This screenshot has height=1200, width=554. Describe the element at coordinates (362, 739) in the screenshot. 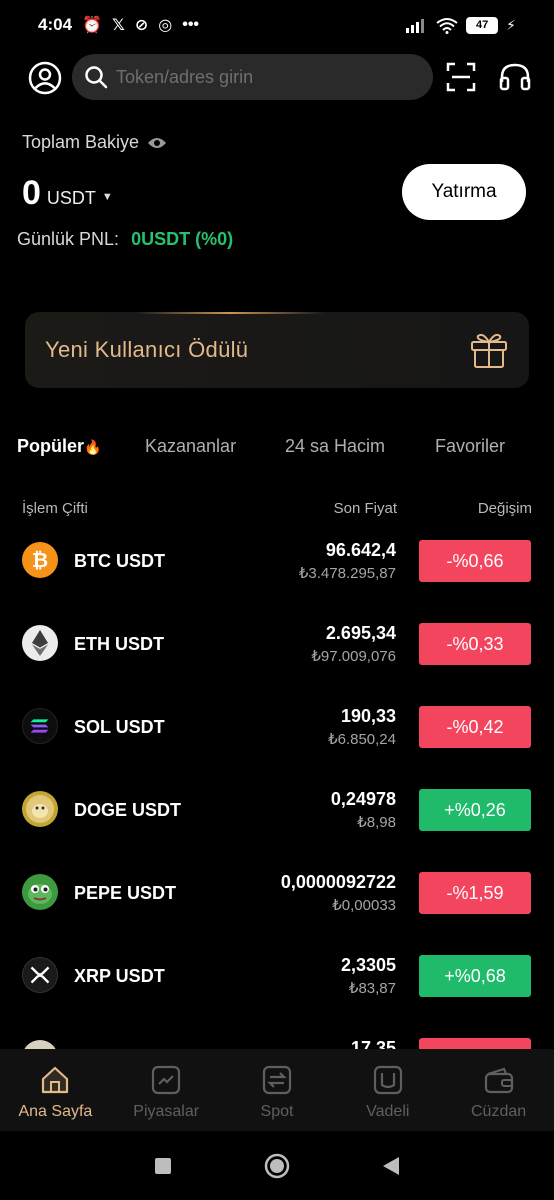

I see `price-try: ₺6.850,24` at that location.